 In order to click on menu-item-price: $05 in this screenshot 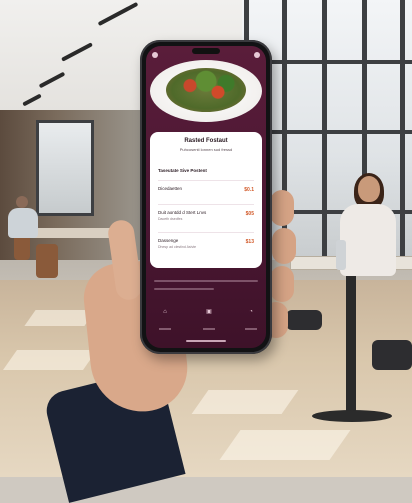, I will do `click(249, 214)`.